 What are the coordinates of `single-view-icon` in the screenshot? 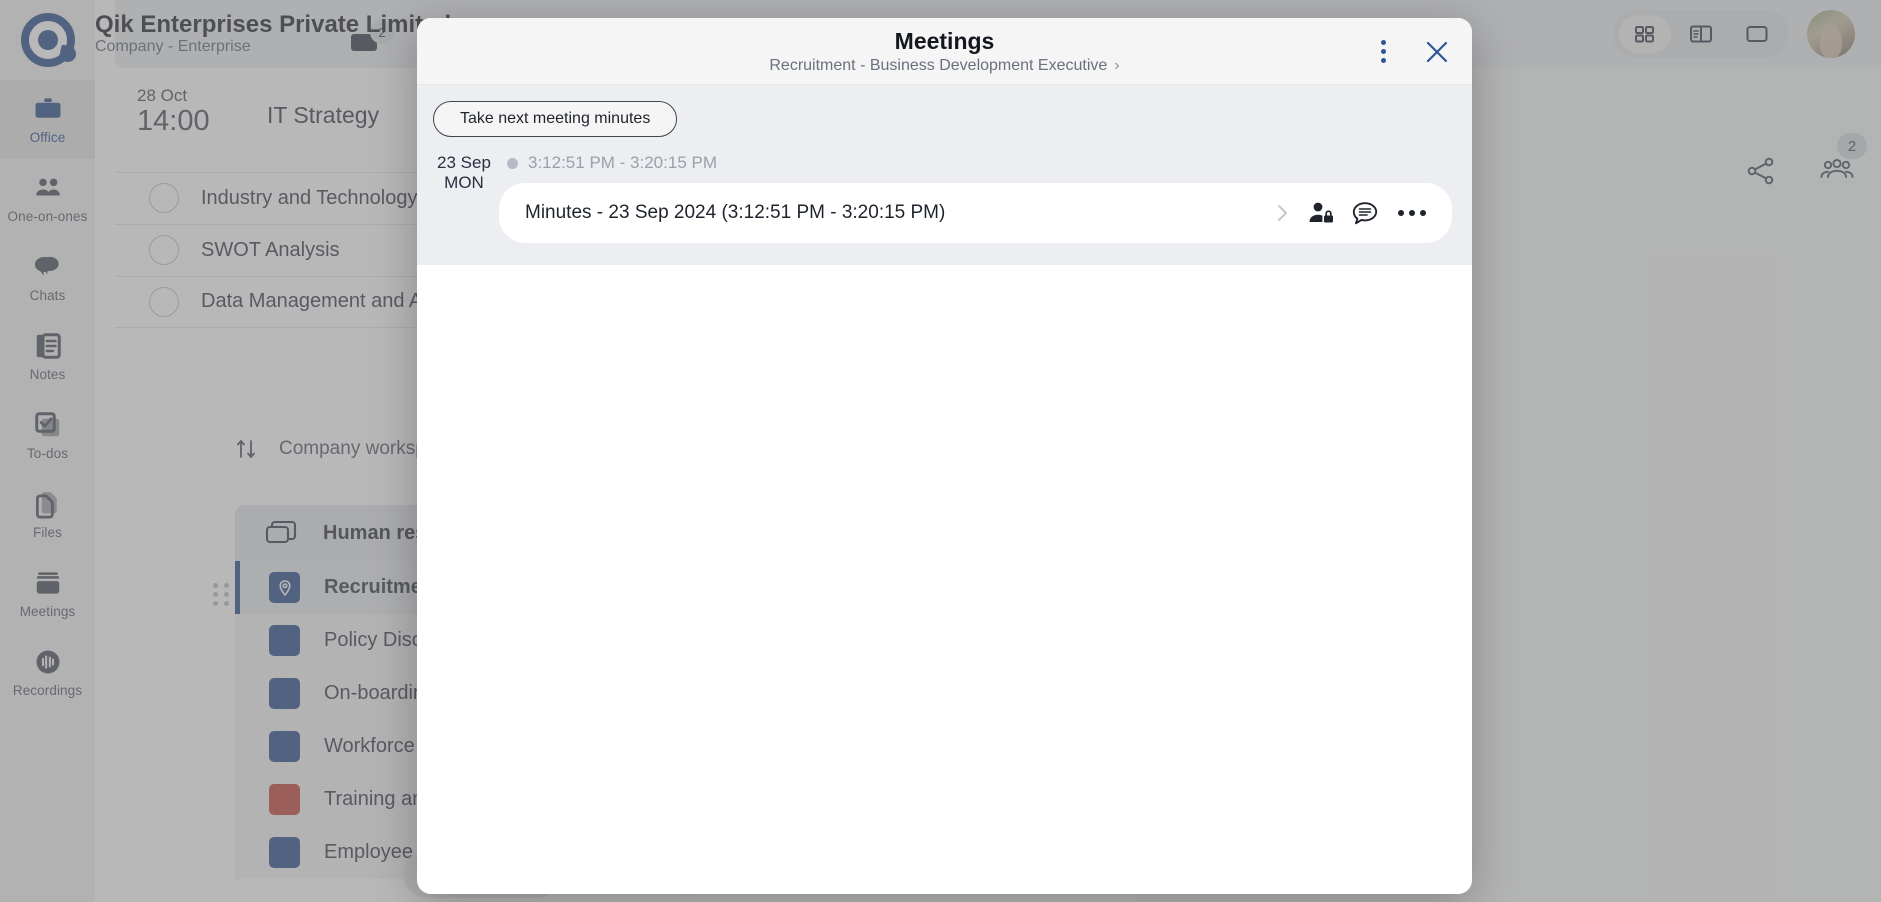 It's located at (1757, 34).